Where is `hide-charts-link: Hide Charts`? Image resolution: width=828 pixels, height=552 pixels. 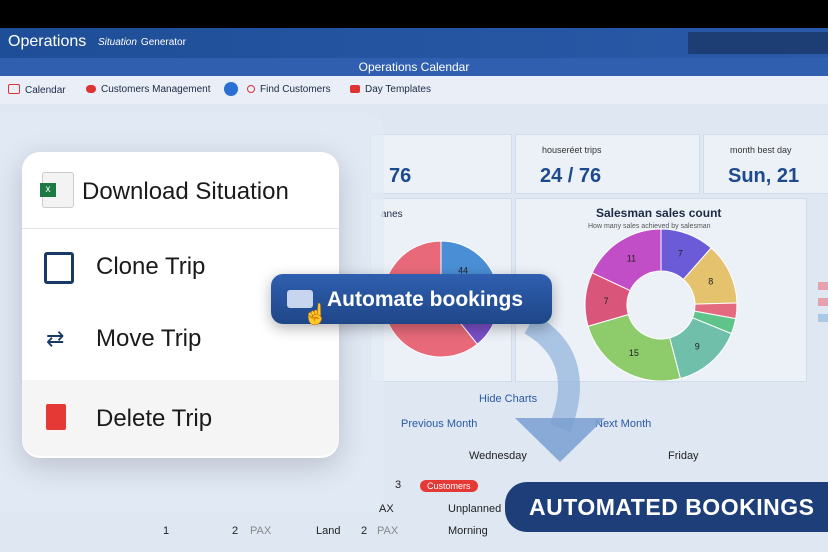
hide-charts-link: Hide Charts is located at coordinates (508, 399).